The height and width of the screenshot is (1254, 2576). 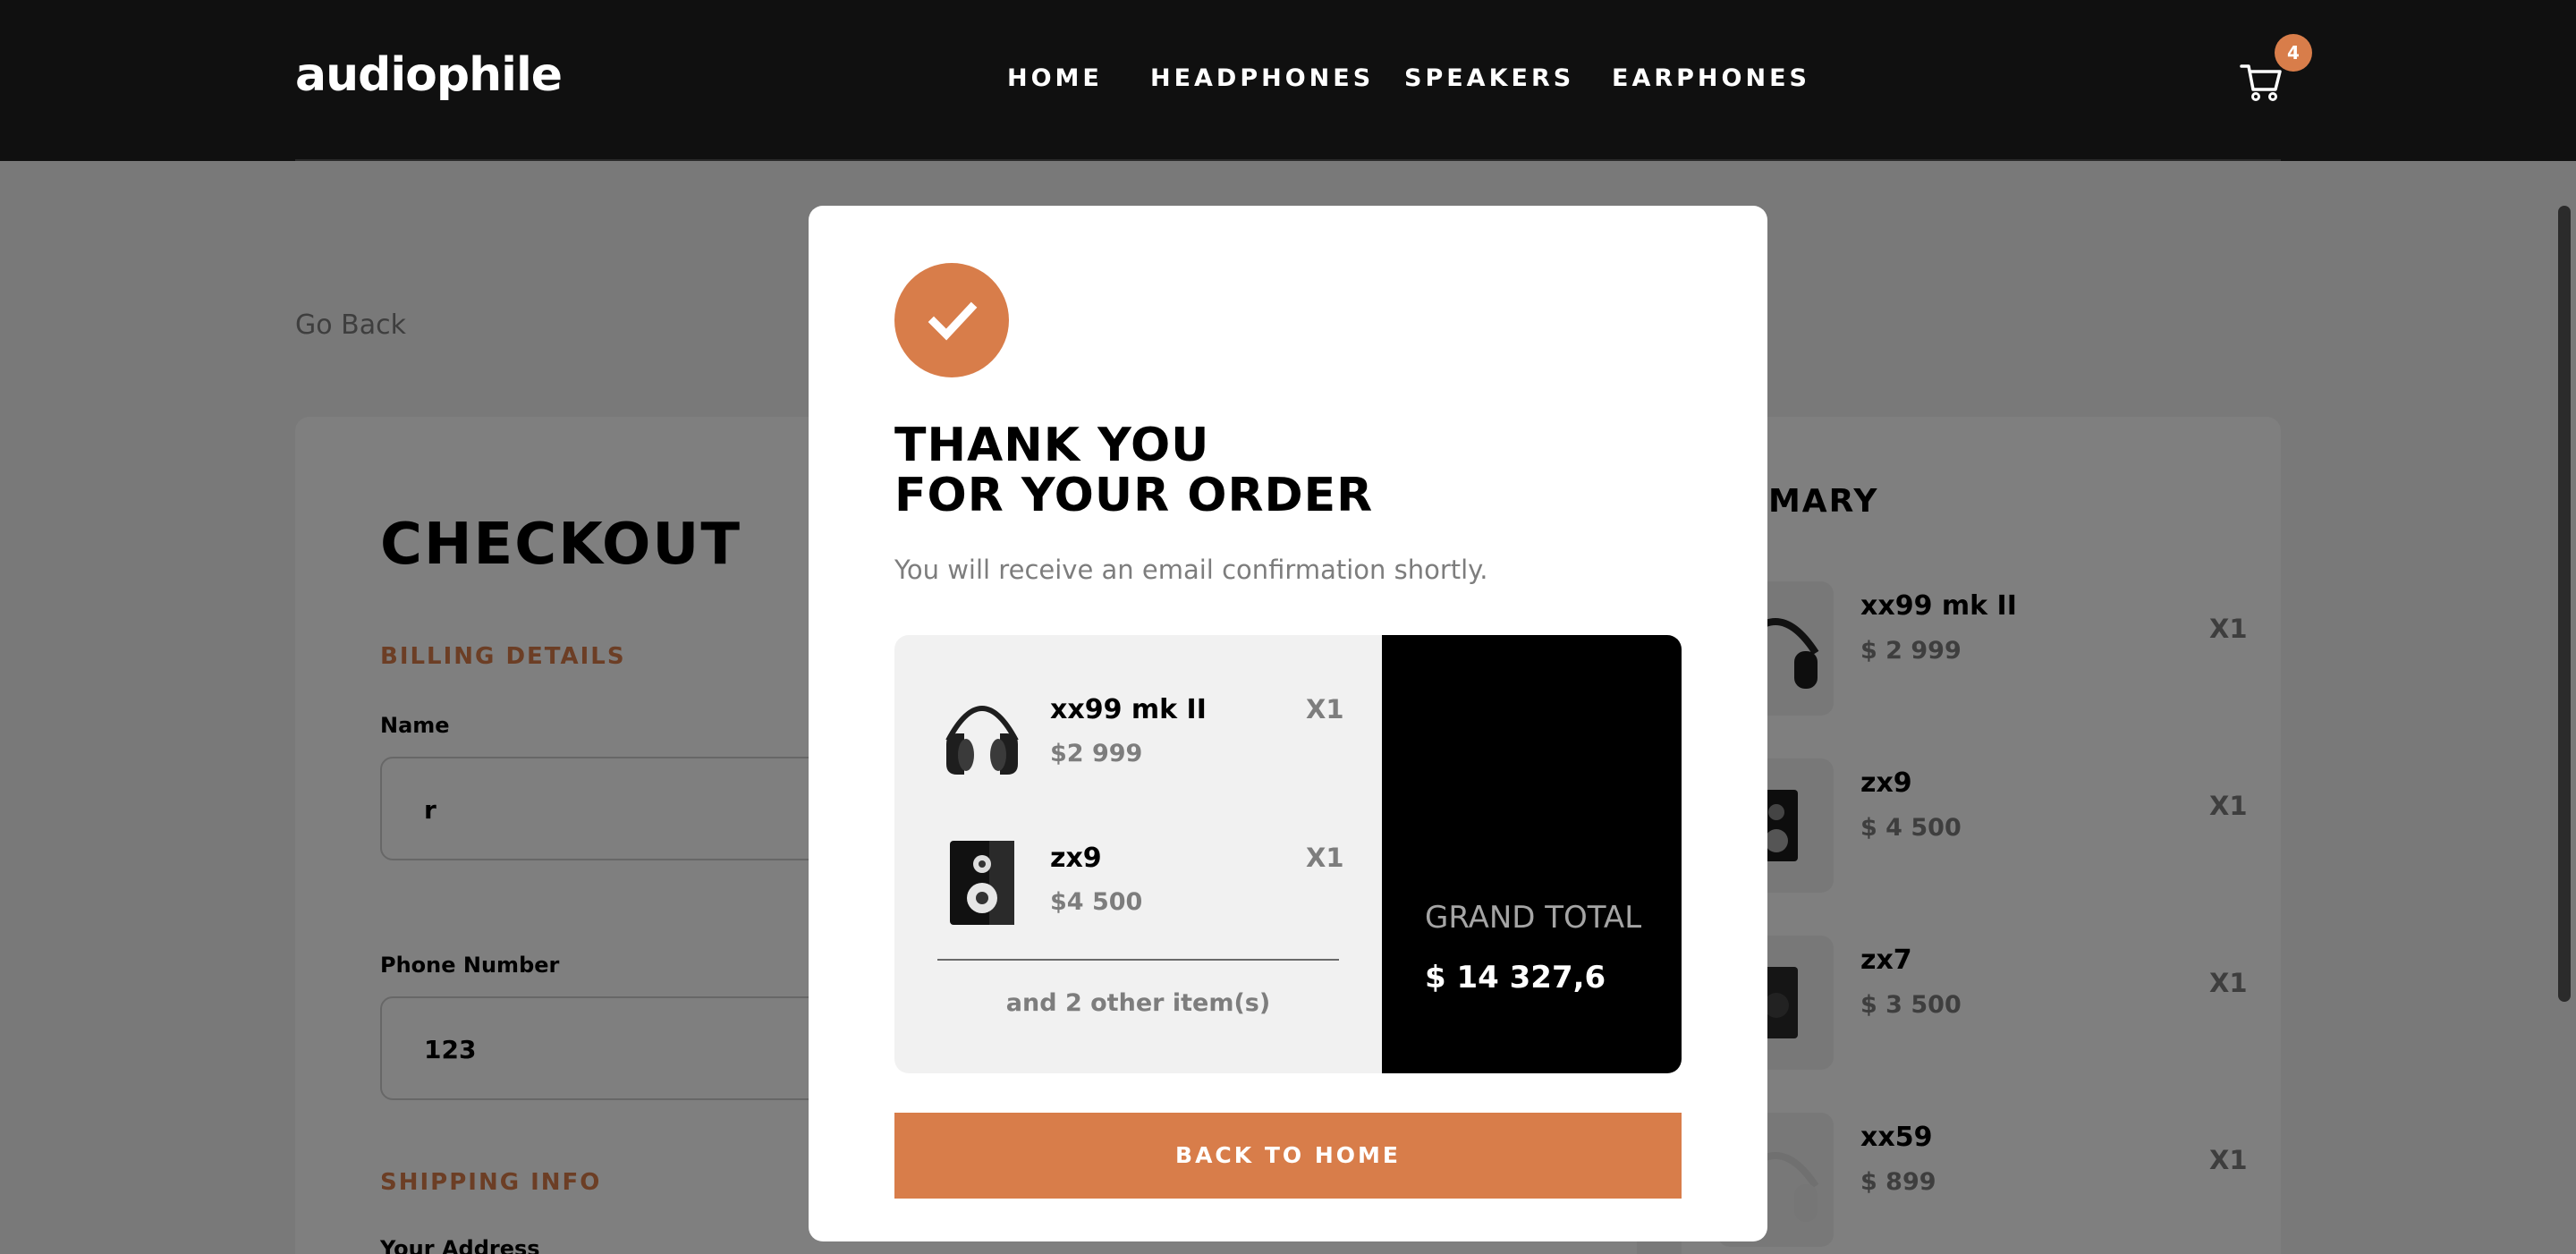 I want to click on success-badge, so click(x=951, y=320).